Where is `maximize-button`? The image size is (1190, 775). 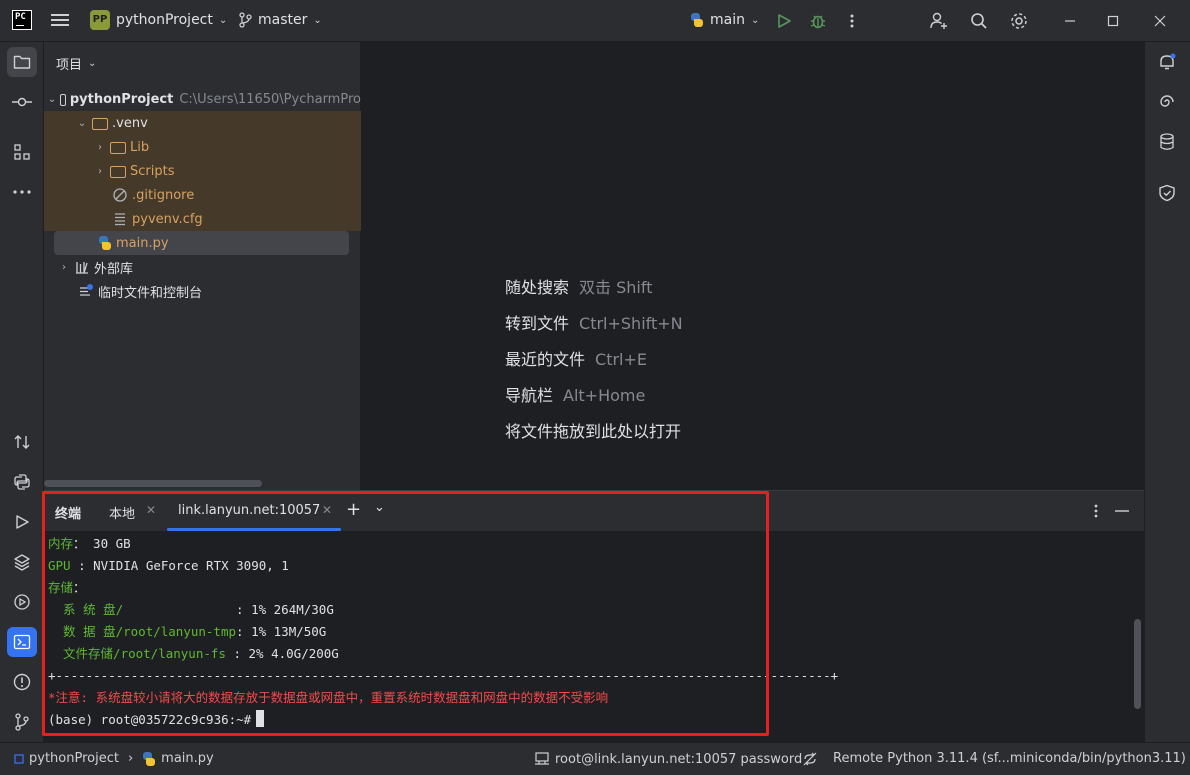 maximize-button is located at coordinates (1113, 21).